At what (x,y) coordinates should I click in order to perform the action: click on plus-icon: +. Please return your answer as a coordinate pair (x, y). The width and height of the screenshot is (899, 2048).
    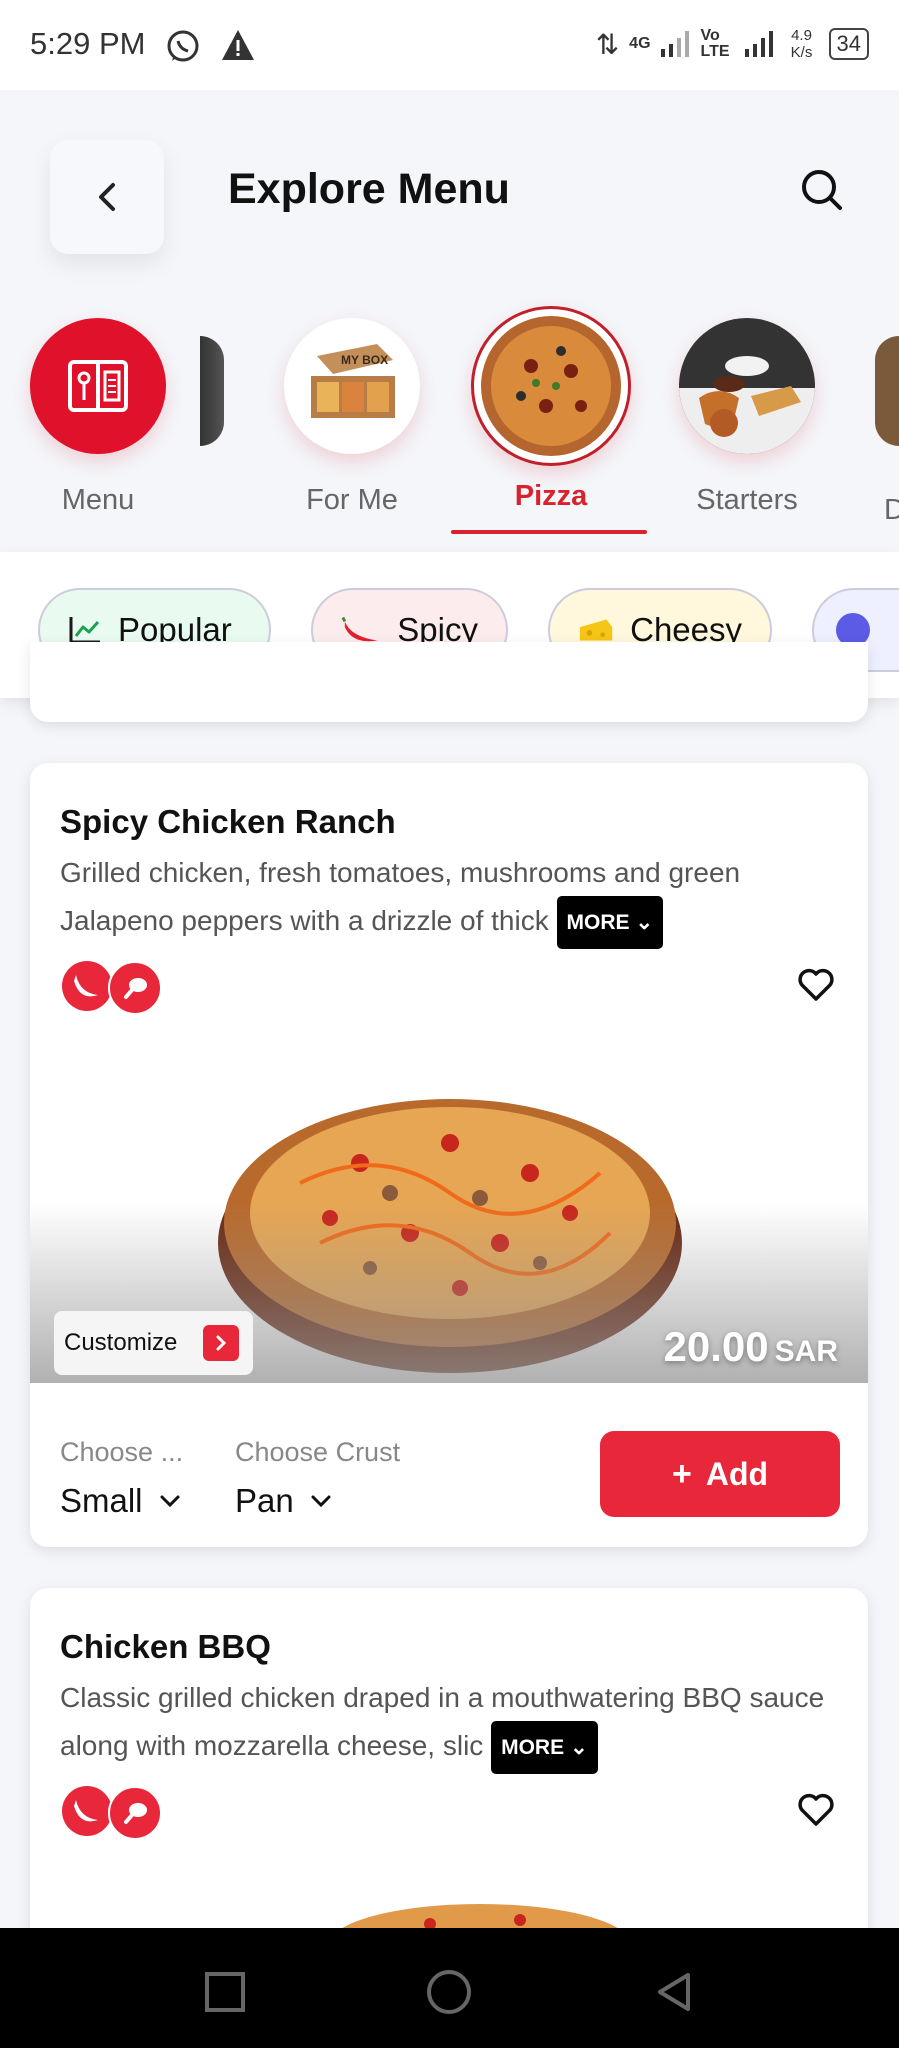
    Looking at the image, I should click on (681, 1473).